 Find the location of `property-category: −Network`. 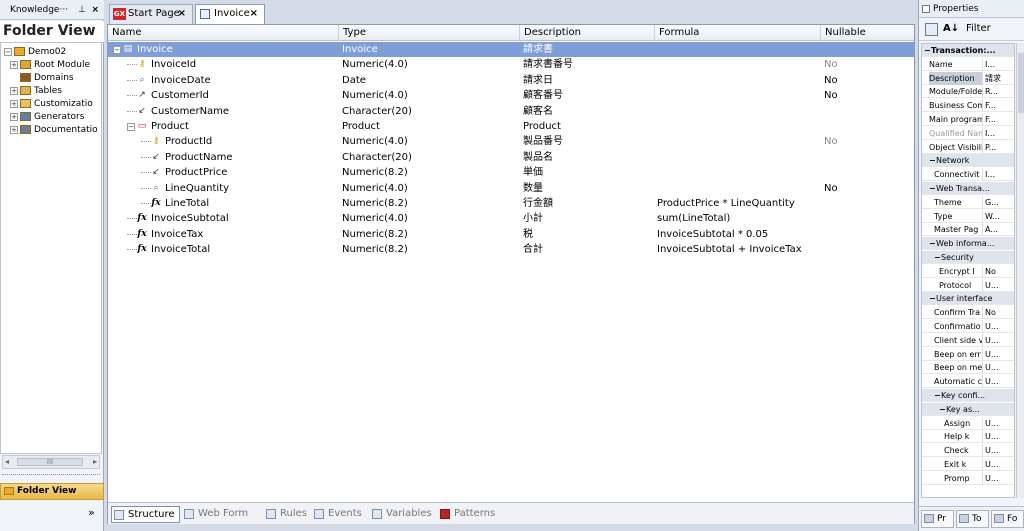

property-category: −Network is located at coordinates (968, 161).